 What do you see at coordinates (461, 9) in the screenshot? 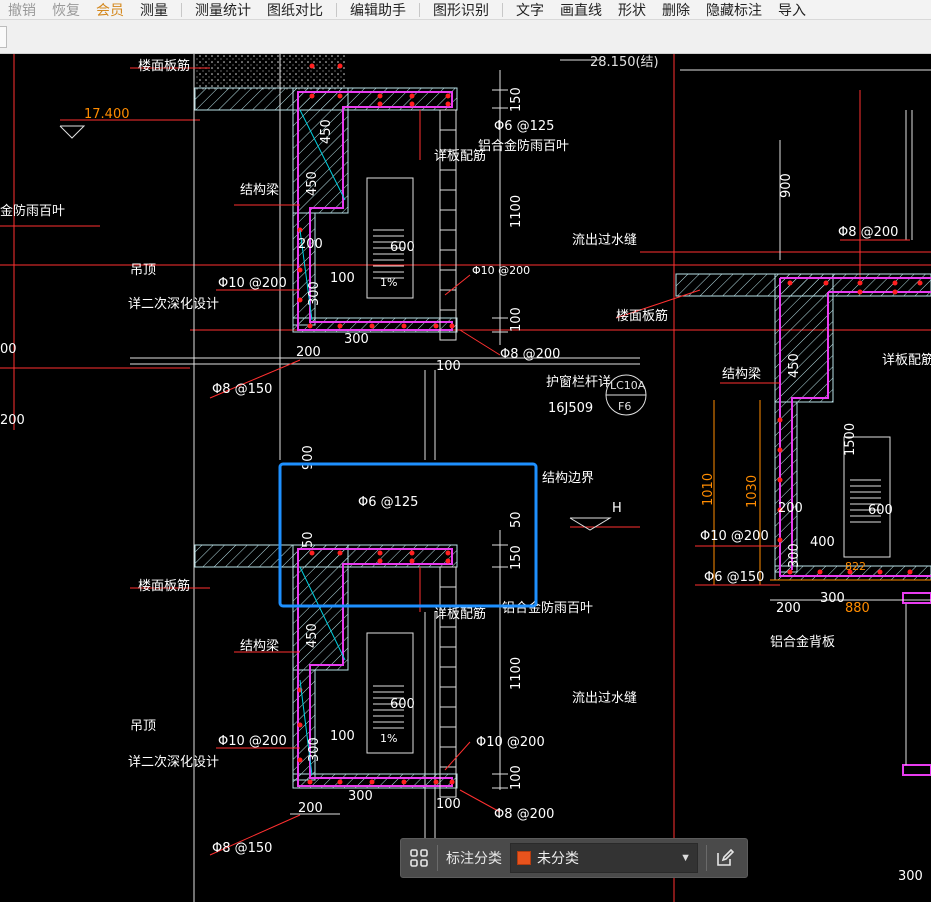
I see `toolbar-item-7: 图形识别` at bounding box center [461, 9].